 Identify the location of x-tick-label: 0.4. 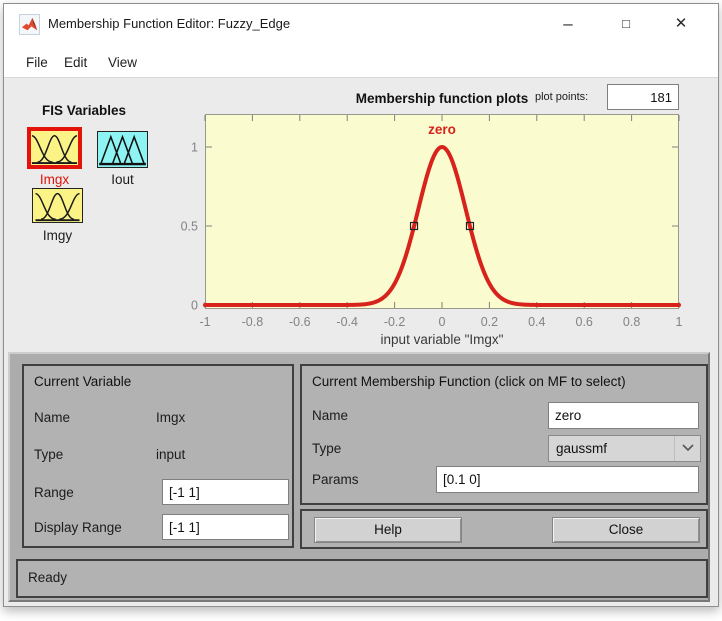
(536, 322).